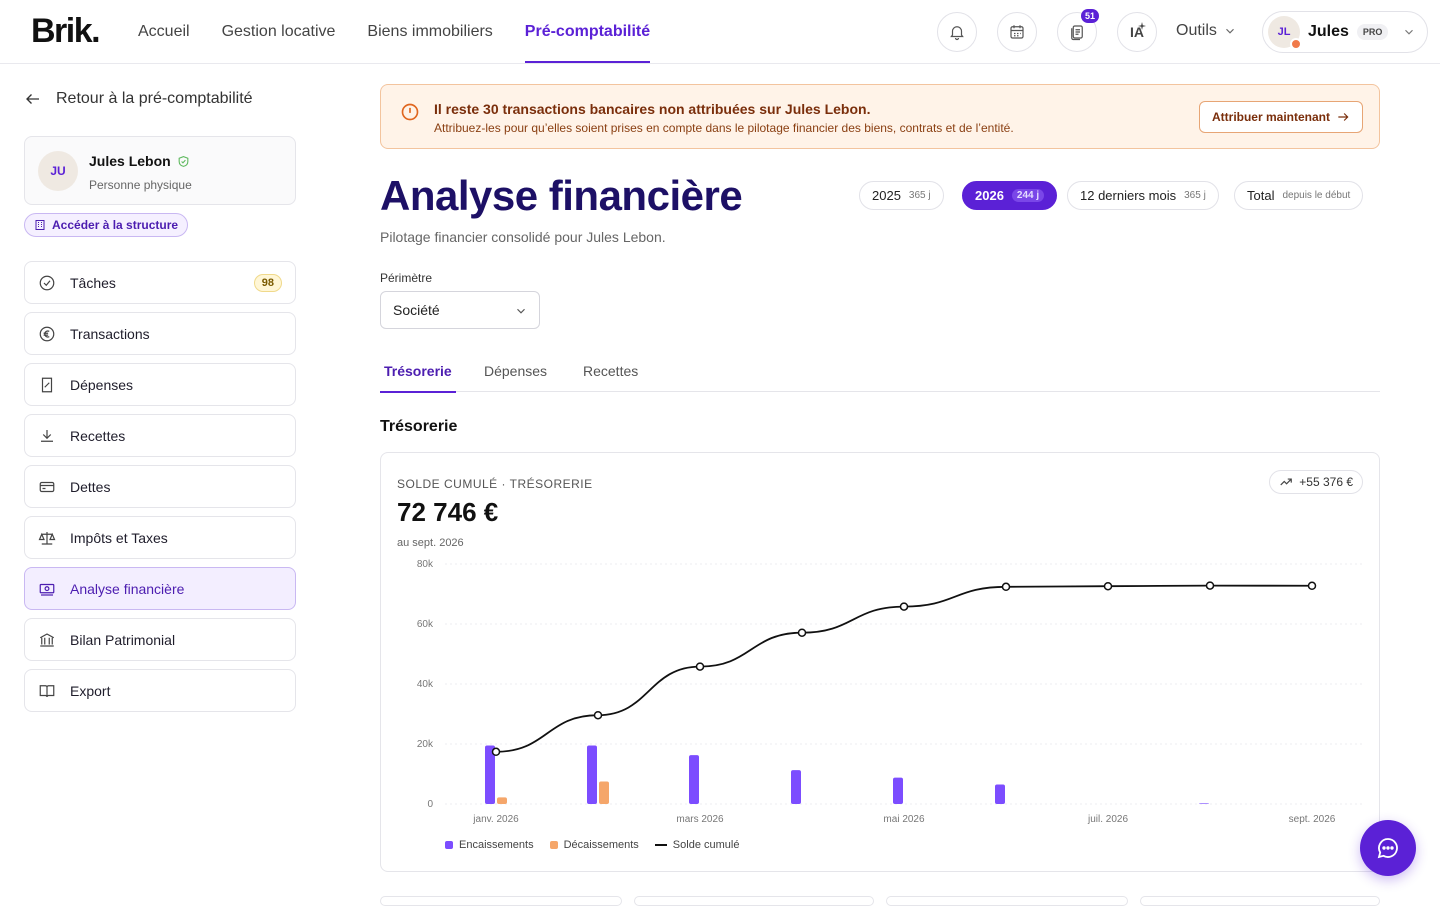  Describe the element at coordinates (515, 377) in the screenshot. I see `tab-depenses: Dépenses` at that location.